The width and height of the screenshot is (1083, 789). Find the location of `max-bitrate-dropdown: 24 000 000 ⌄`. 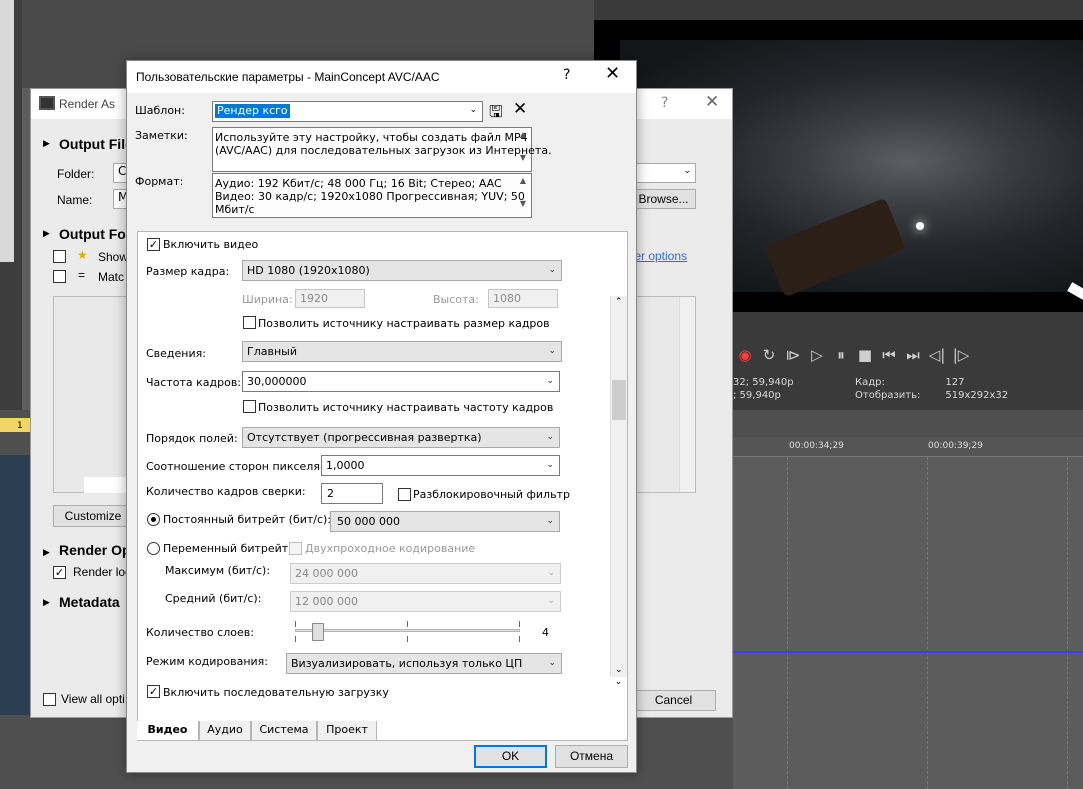

max-bitrate-dropdown: 24 000 000 ⌄ is located at coordinates (425, 573).